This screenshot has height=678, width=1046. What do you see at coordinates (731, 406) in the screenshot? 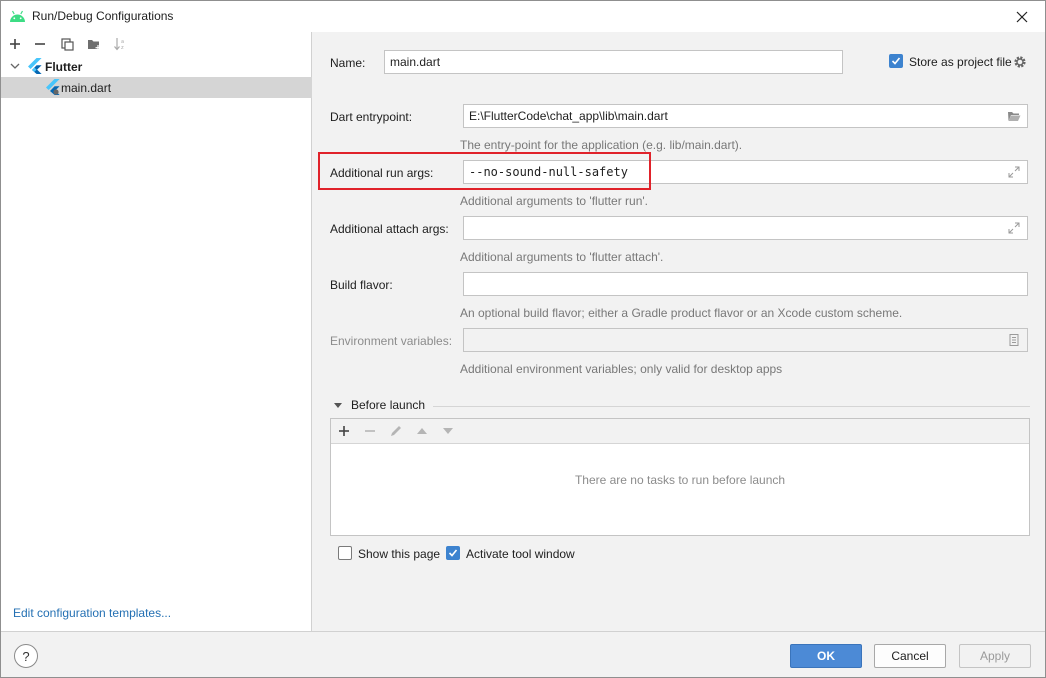
I see `section-divider` at bounding box center [731, 406].